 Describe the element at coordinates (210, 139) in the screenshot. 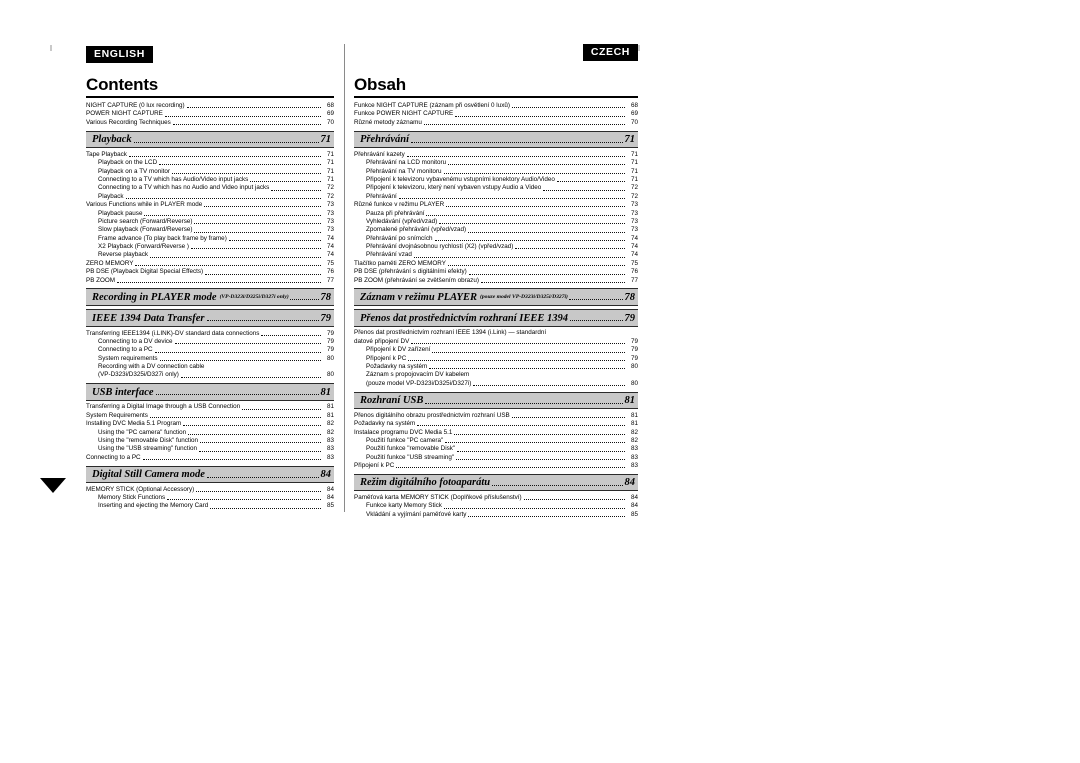

I see `toc-section-bar: Playback 71` at that location.